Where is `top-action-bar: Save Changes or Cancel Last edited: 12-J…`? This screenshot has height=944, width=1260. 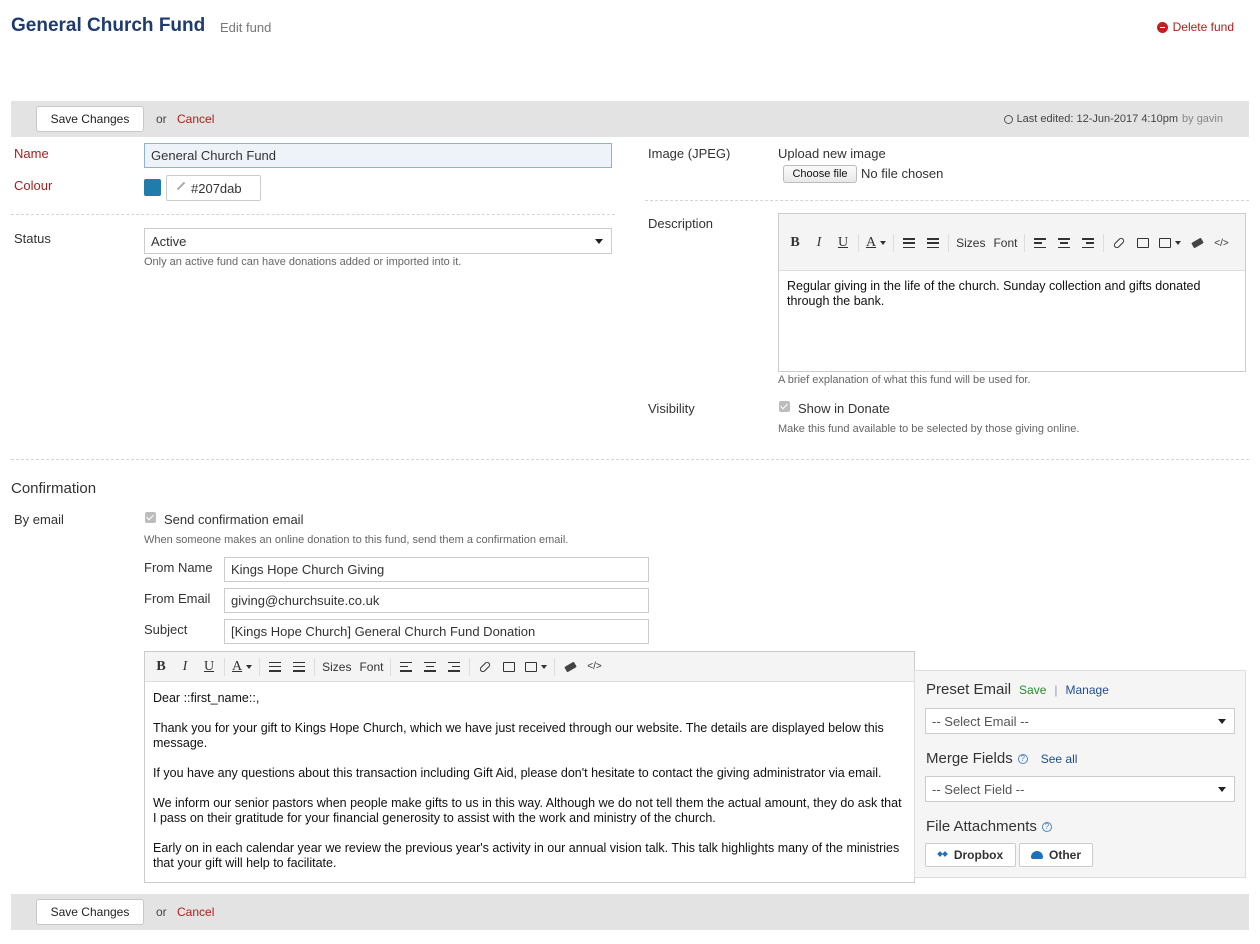 top-action-bar: Save Changes or Cancel Last edited: 12-J… is located at coordinates (630, 119).